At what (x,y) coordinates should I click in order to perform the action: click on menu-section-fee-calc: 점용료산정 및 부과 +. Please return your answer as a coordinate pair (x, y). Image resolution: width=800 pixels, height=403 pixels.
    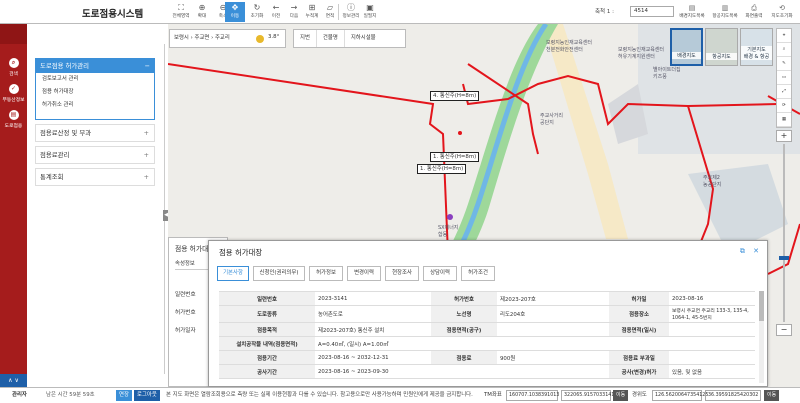
    Looking at the image, I should click on (95, 133).